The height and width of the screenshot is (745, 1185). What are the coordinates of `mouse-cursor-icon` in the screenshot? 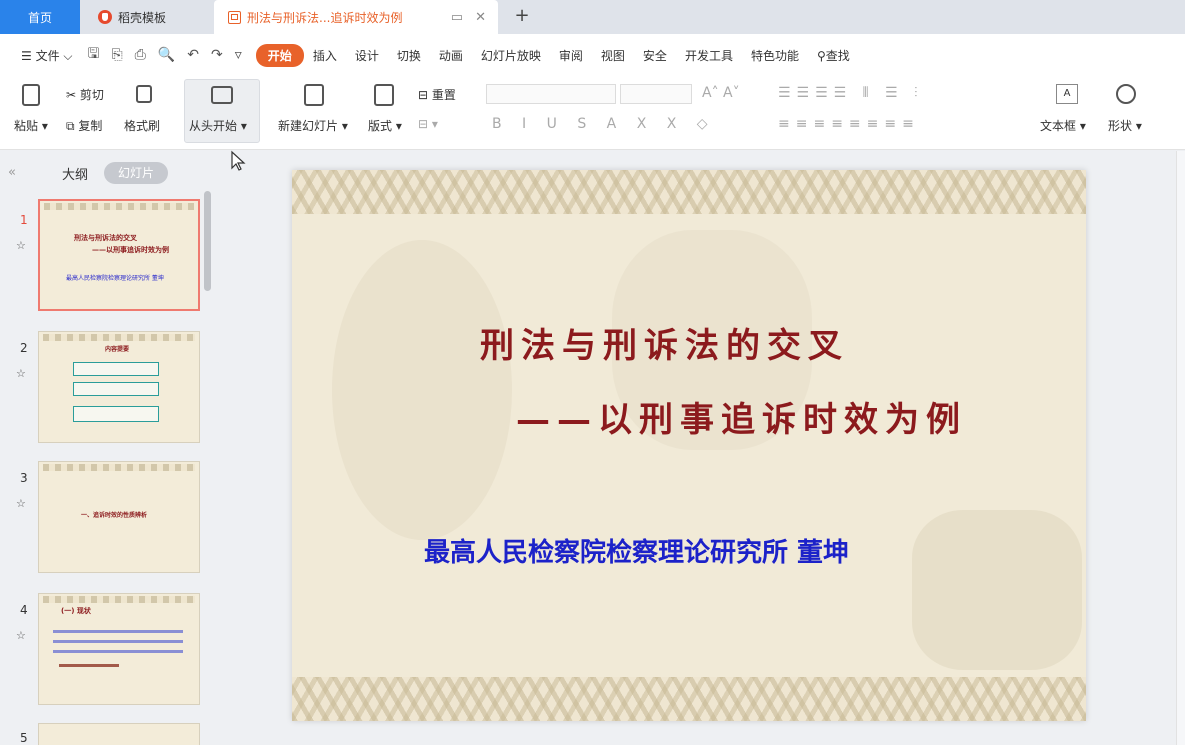 It's located at (238, 160).